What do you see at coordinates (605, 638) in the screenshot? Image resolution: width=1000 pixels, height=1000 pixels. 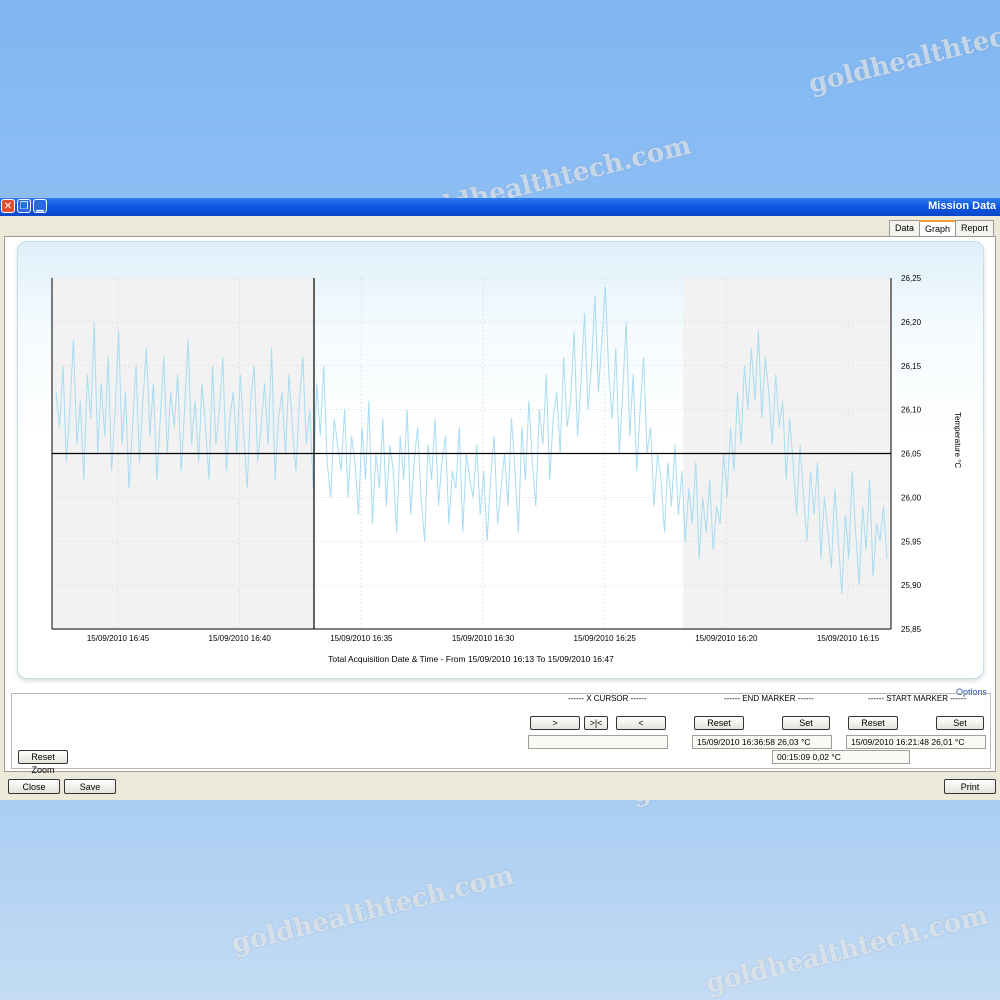 I see `x-tick-label: 15/09/2010 16:25` at bounding box center [605, 638].